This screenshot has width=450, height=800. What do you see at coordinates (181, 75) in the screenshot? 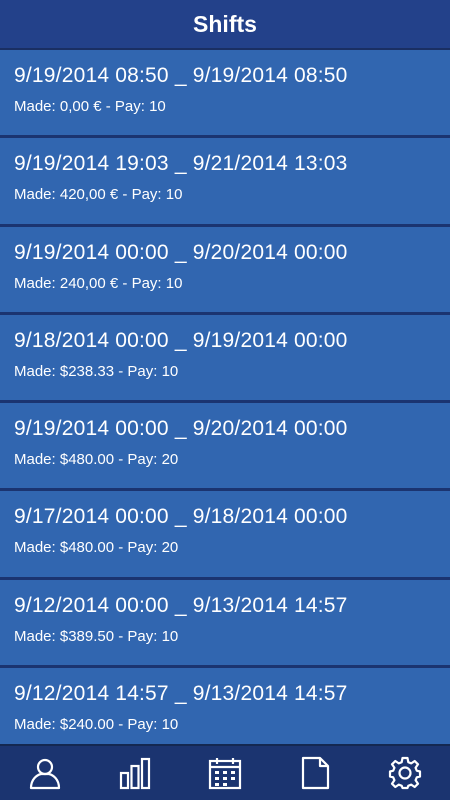
I see `shift-range: 9/19/2014 08:50 _ 9/19/2014 08:50` at bounding box center [181, 75].